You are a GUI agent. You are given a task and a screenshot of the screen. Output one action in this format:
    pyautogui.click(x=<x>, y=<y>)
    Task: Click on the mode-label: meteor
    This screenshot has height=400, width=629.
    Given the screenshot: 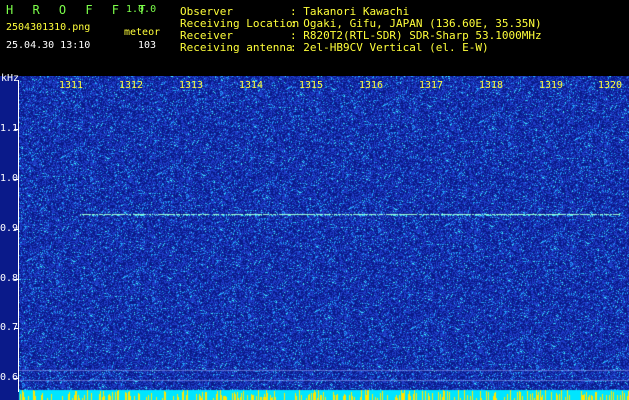 What is the action you would take?
    pyautogui.click(x=142, y=32)
    